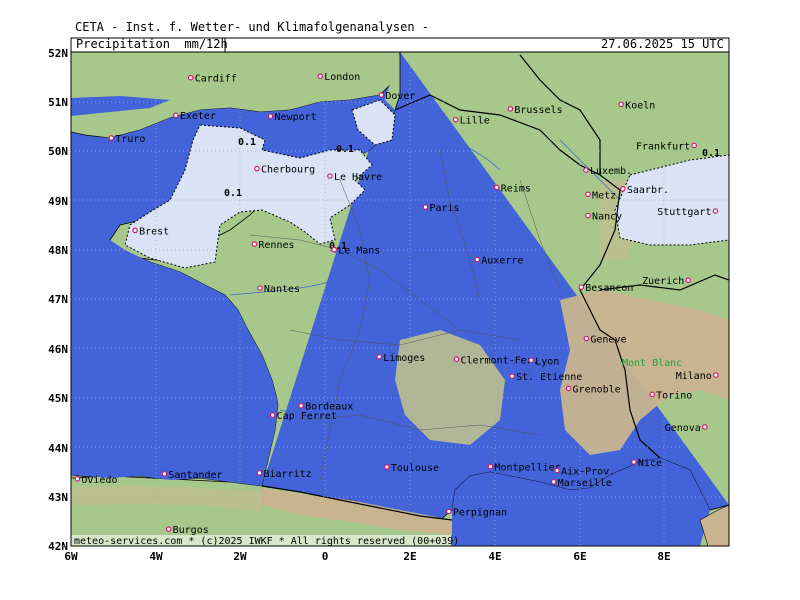  I want to click on city-label: Brest, so click(154, 231).